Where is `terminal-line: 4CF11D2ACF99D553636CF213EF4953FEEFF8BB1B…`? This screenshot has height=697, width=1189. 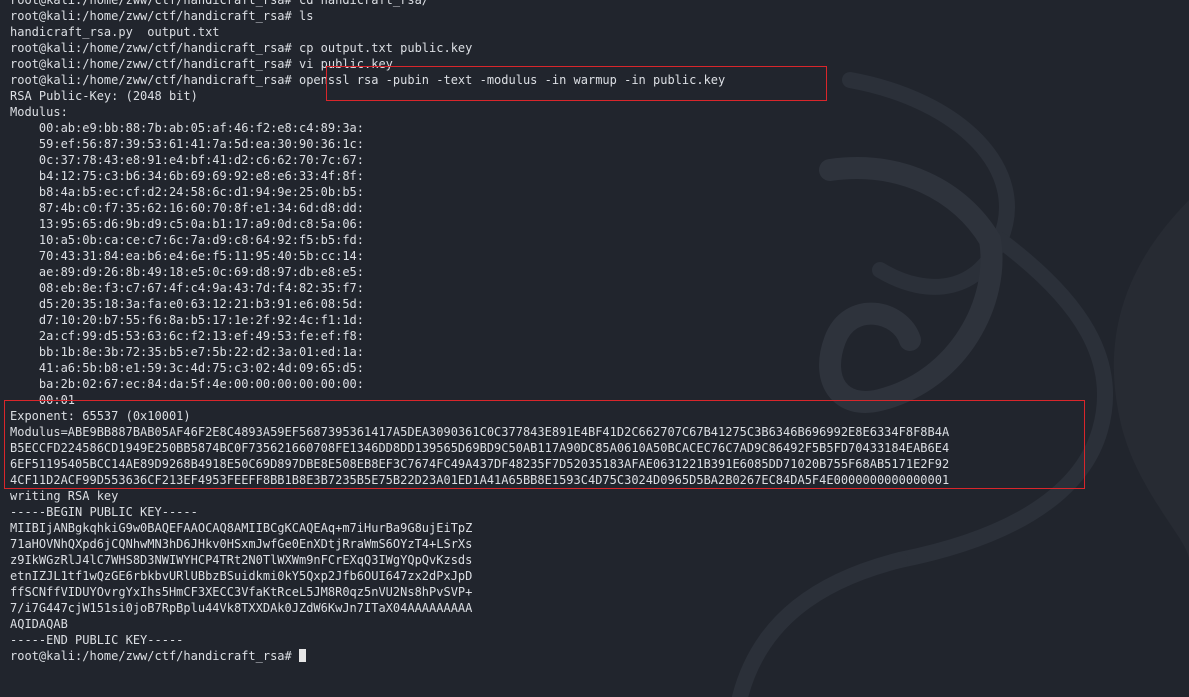
terminal-line: 4CF11D2ACF99D553636CF213EF4953FEEFF8BB1B… is located at coordinates (480, 480).